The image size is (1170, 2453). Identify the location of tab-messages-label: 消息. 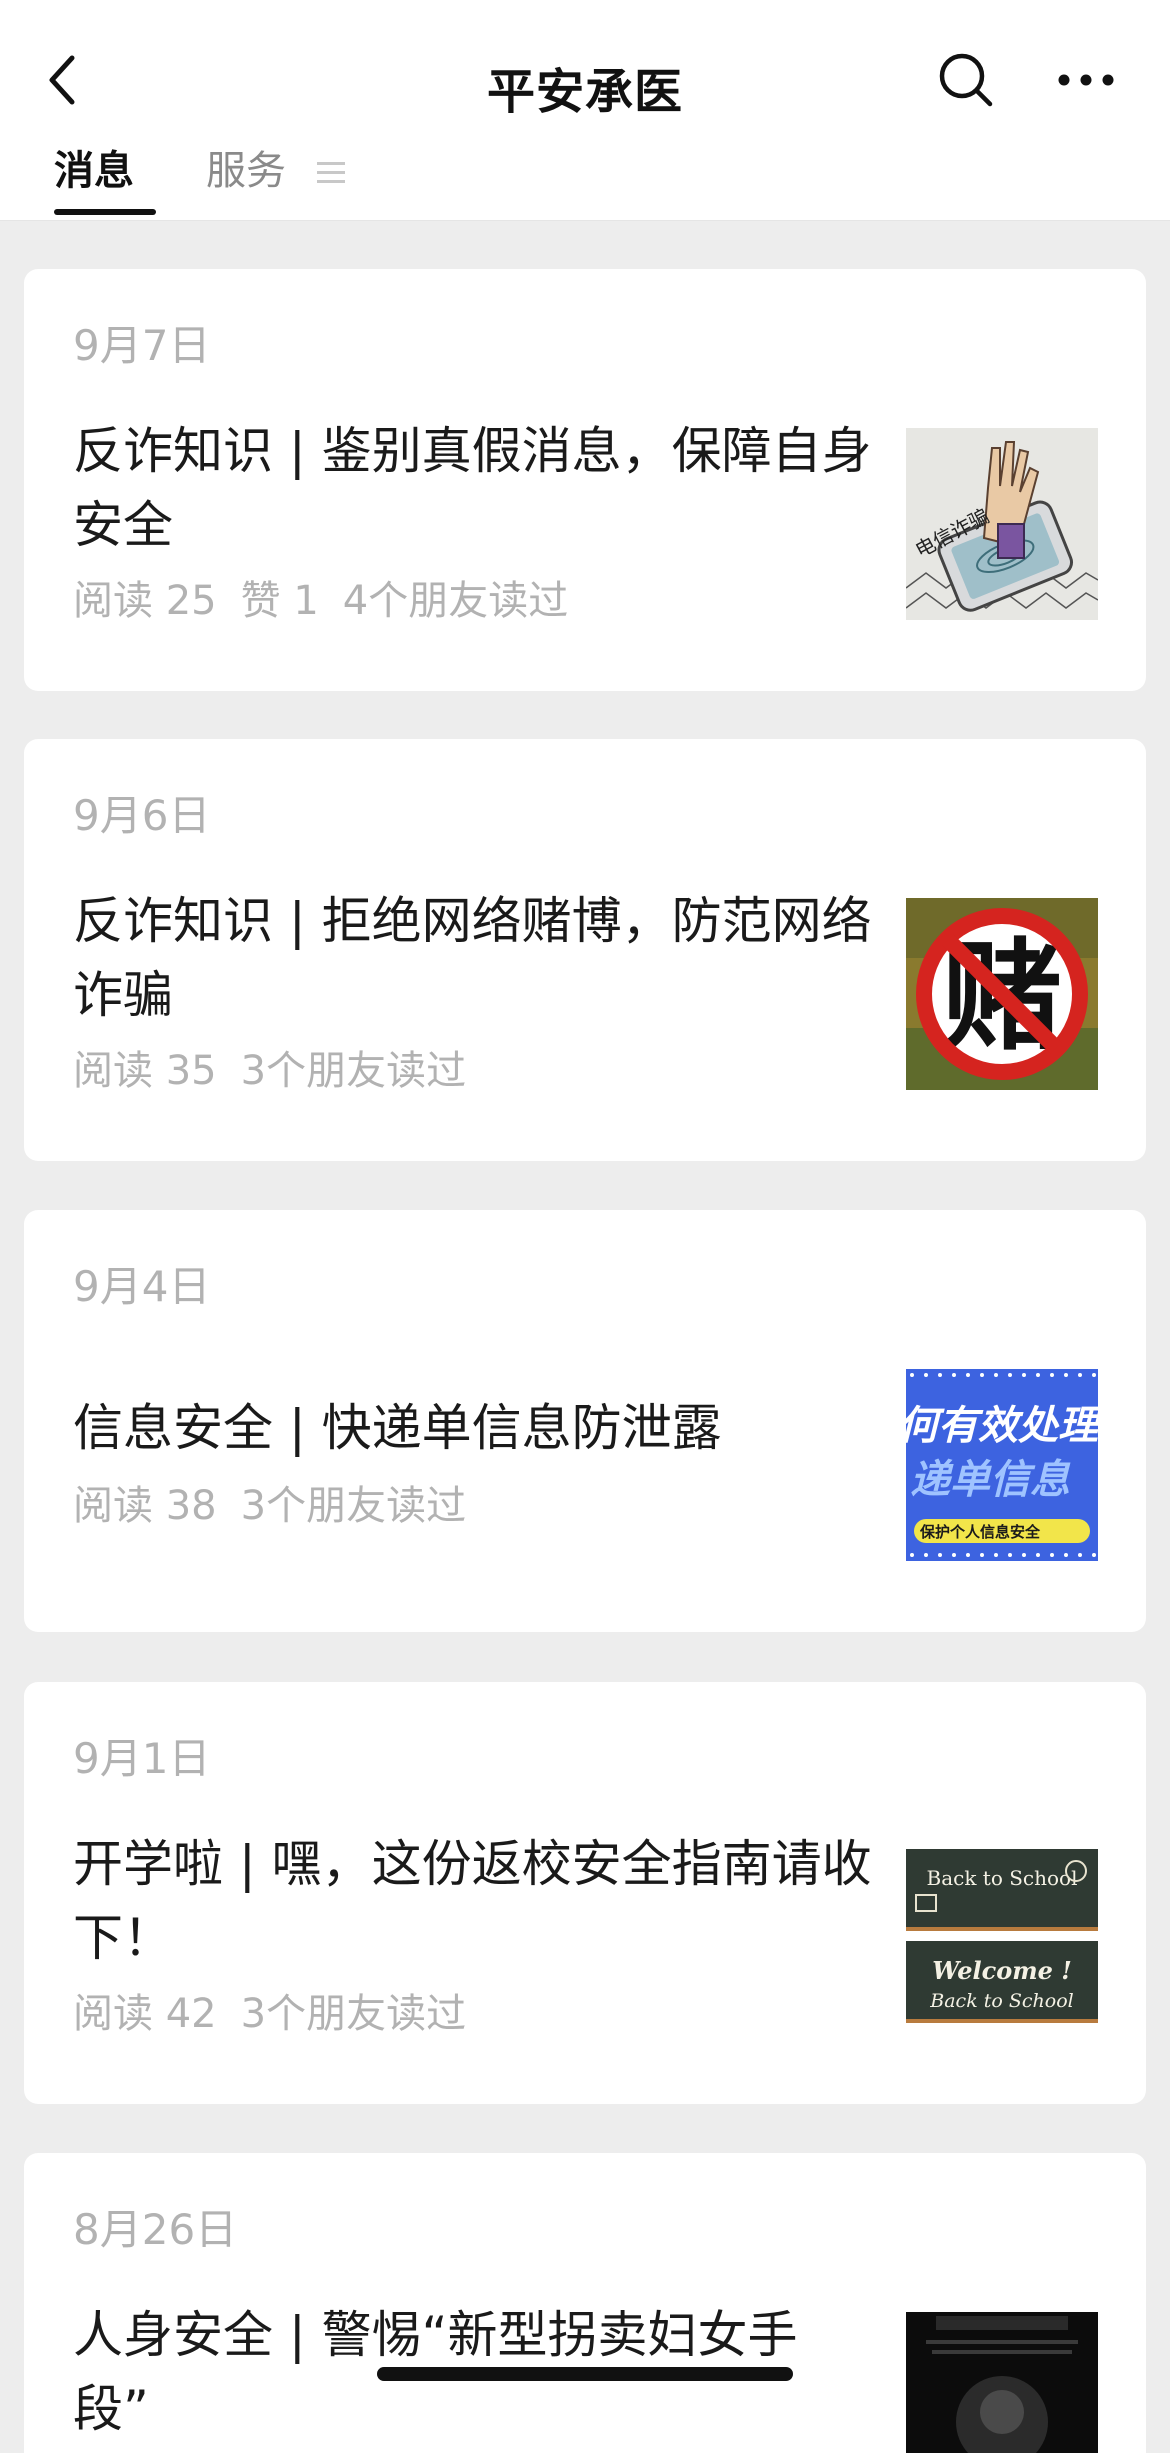
(94, 171).